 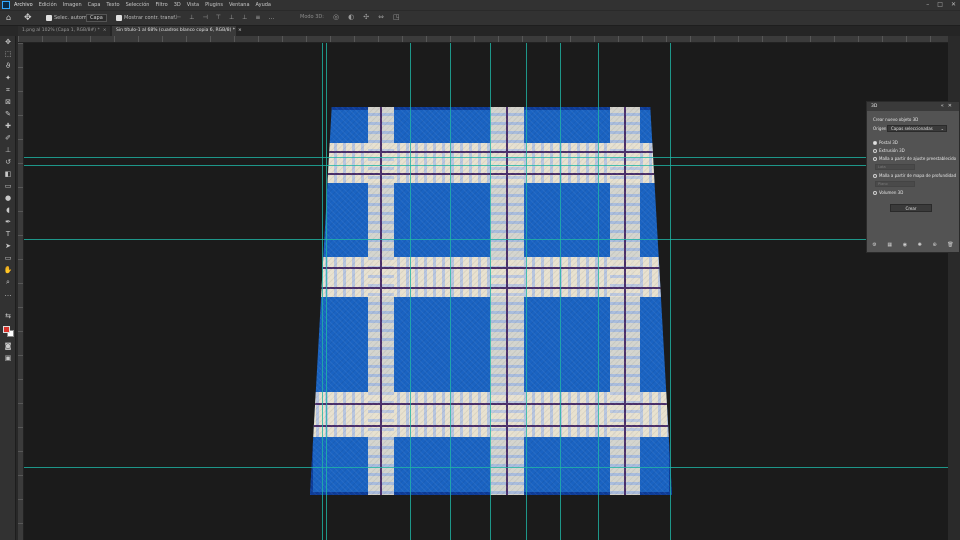 What do you see at coordinates (934, 245) in the screenshot?
I see `new-icon: ⊕` at bounding box center [934, 245].